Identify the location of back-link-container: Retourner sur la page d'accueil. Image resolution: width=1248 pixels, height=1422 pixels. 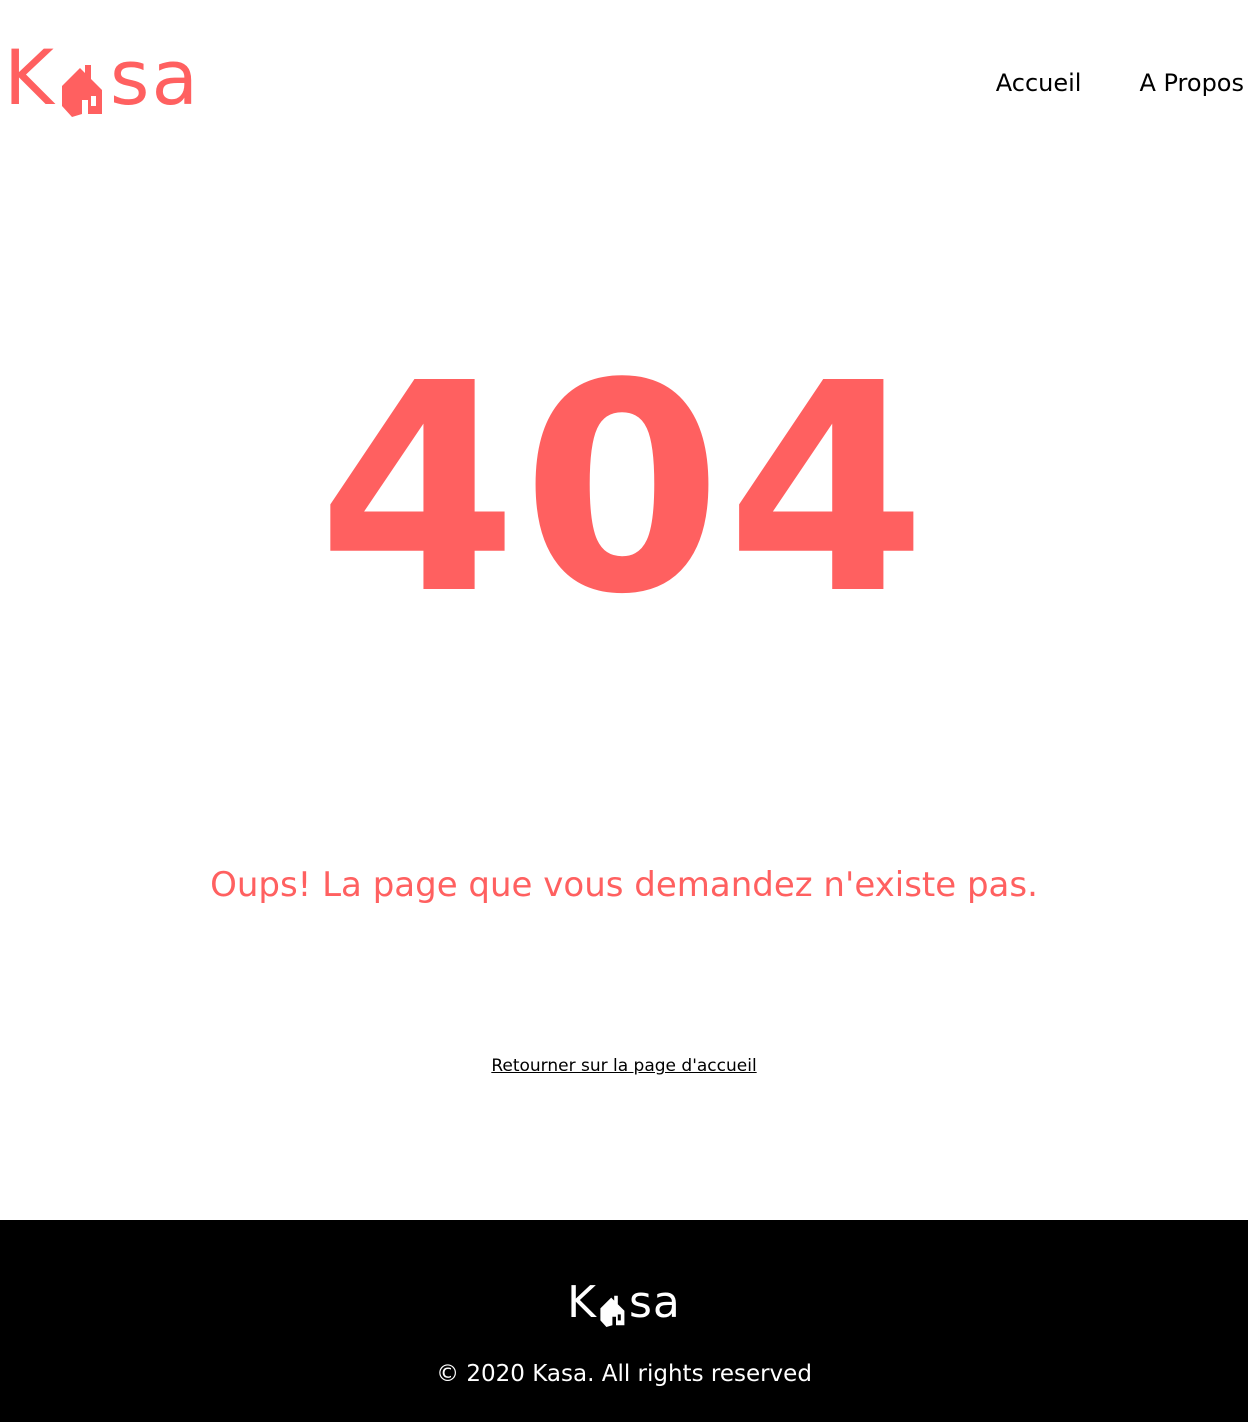
(624, 1066).